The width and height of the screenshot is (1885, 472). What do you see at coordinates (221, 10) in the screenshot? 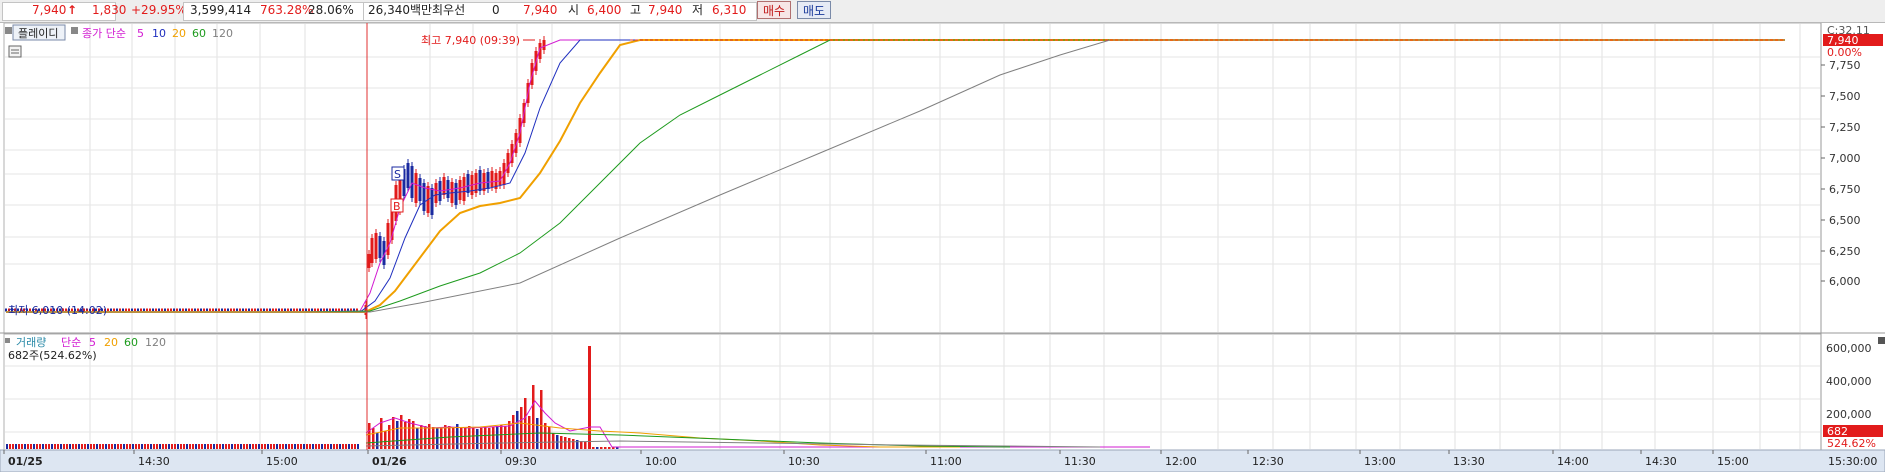
I see `volume-value: 3,599,414` at bounding box center [221, 10].